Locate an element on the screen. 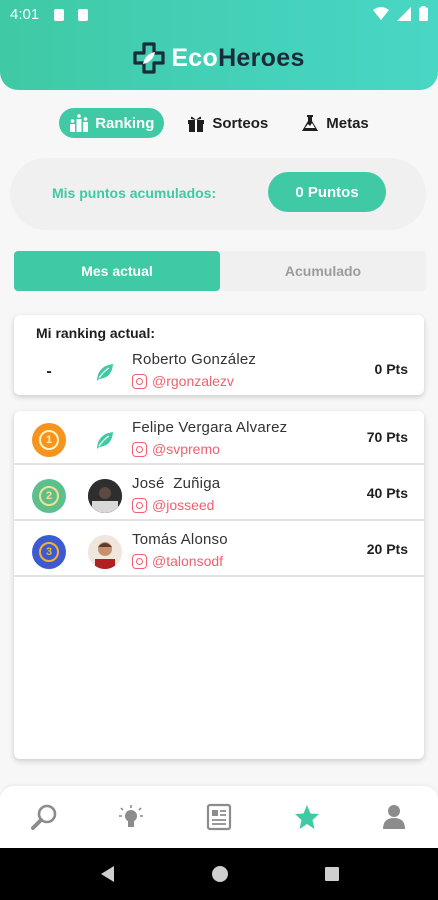  logo-text: EcoHeroes is located at coordinates (237, 58).